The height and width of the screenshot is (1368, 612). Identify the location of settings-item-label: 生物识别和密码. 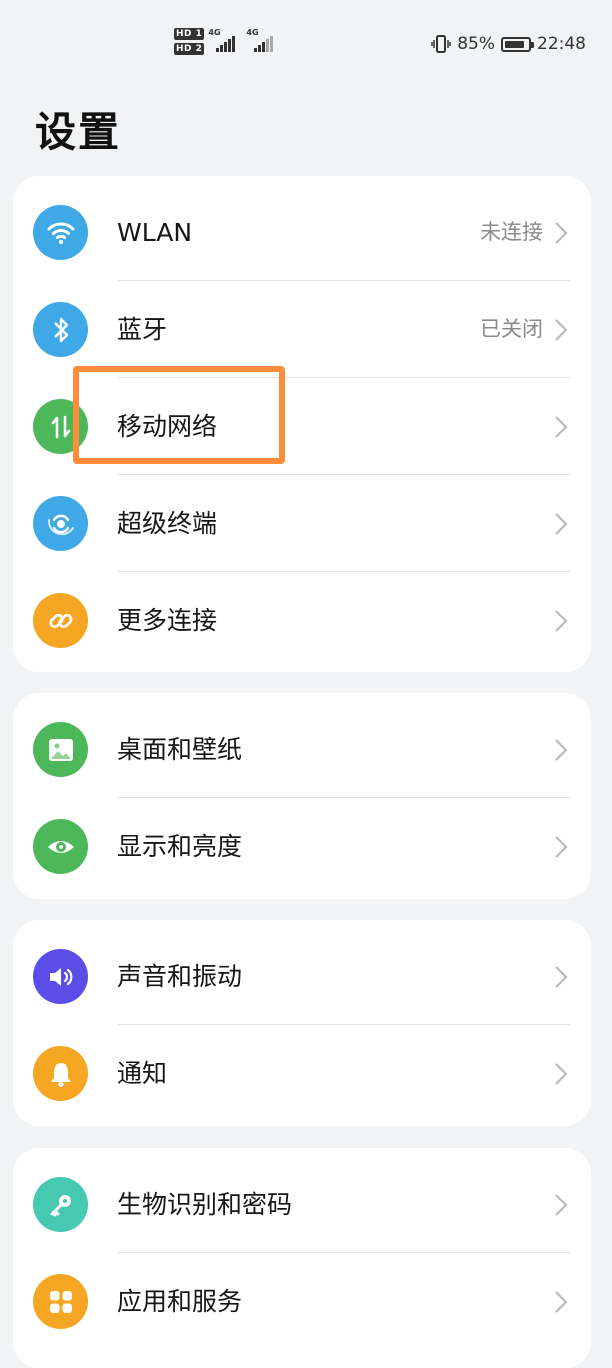
(205, 1204).